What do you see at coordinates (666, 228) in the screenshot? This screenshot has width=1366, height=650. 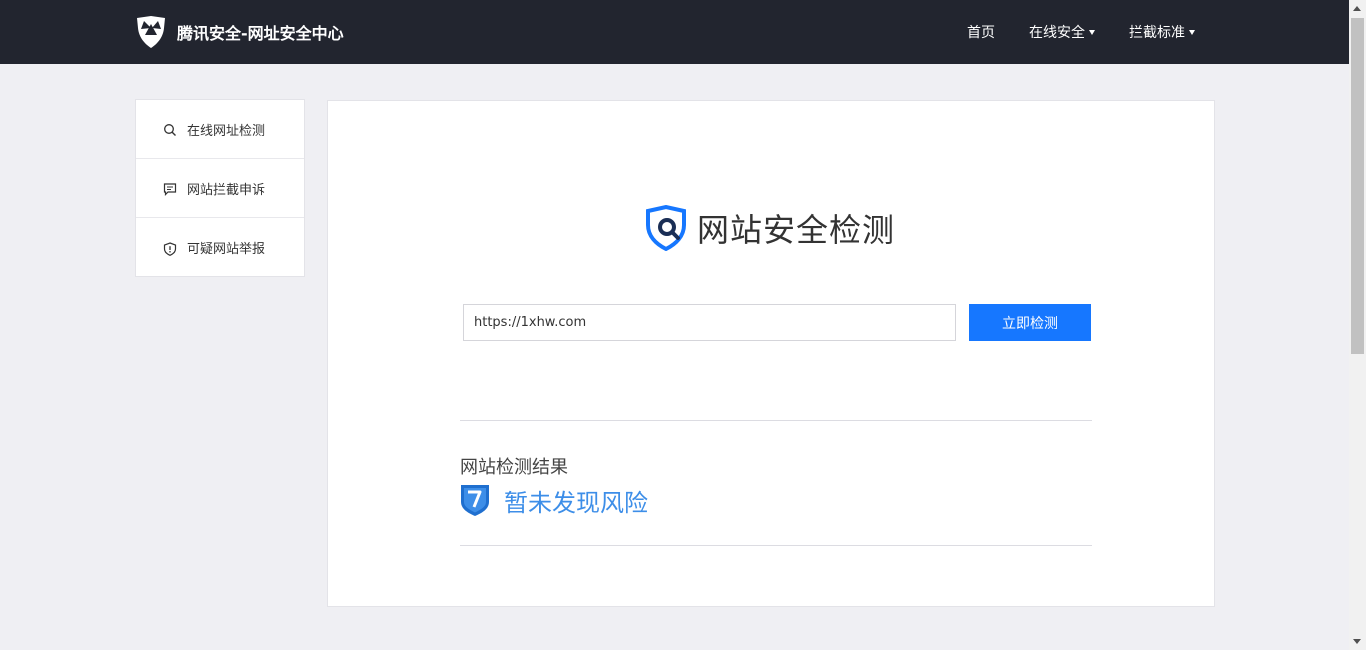 I see `shield-search-icon` at bounding box center [666, 228].